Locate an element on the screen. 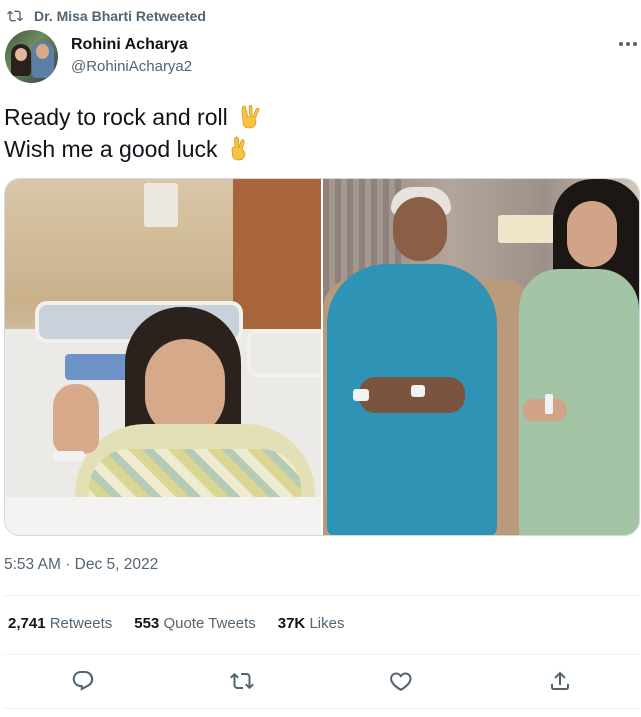 The height and width of the screenshot is (717, 641). retweet-context-text: Dr. Misa Bharti Retweeted is located at coordinates (120, 16).